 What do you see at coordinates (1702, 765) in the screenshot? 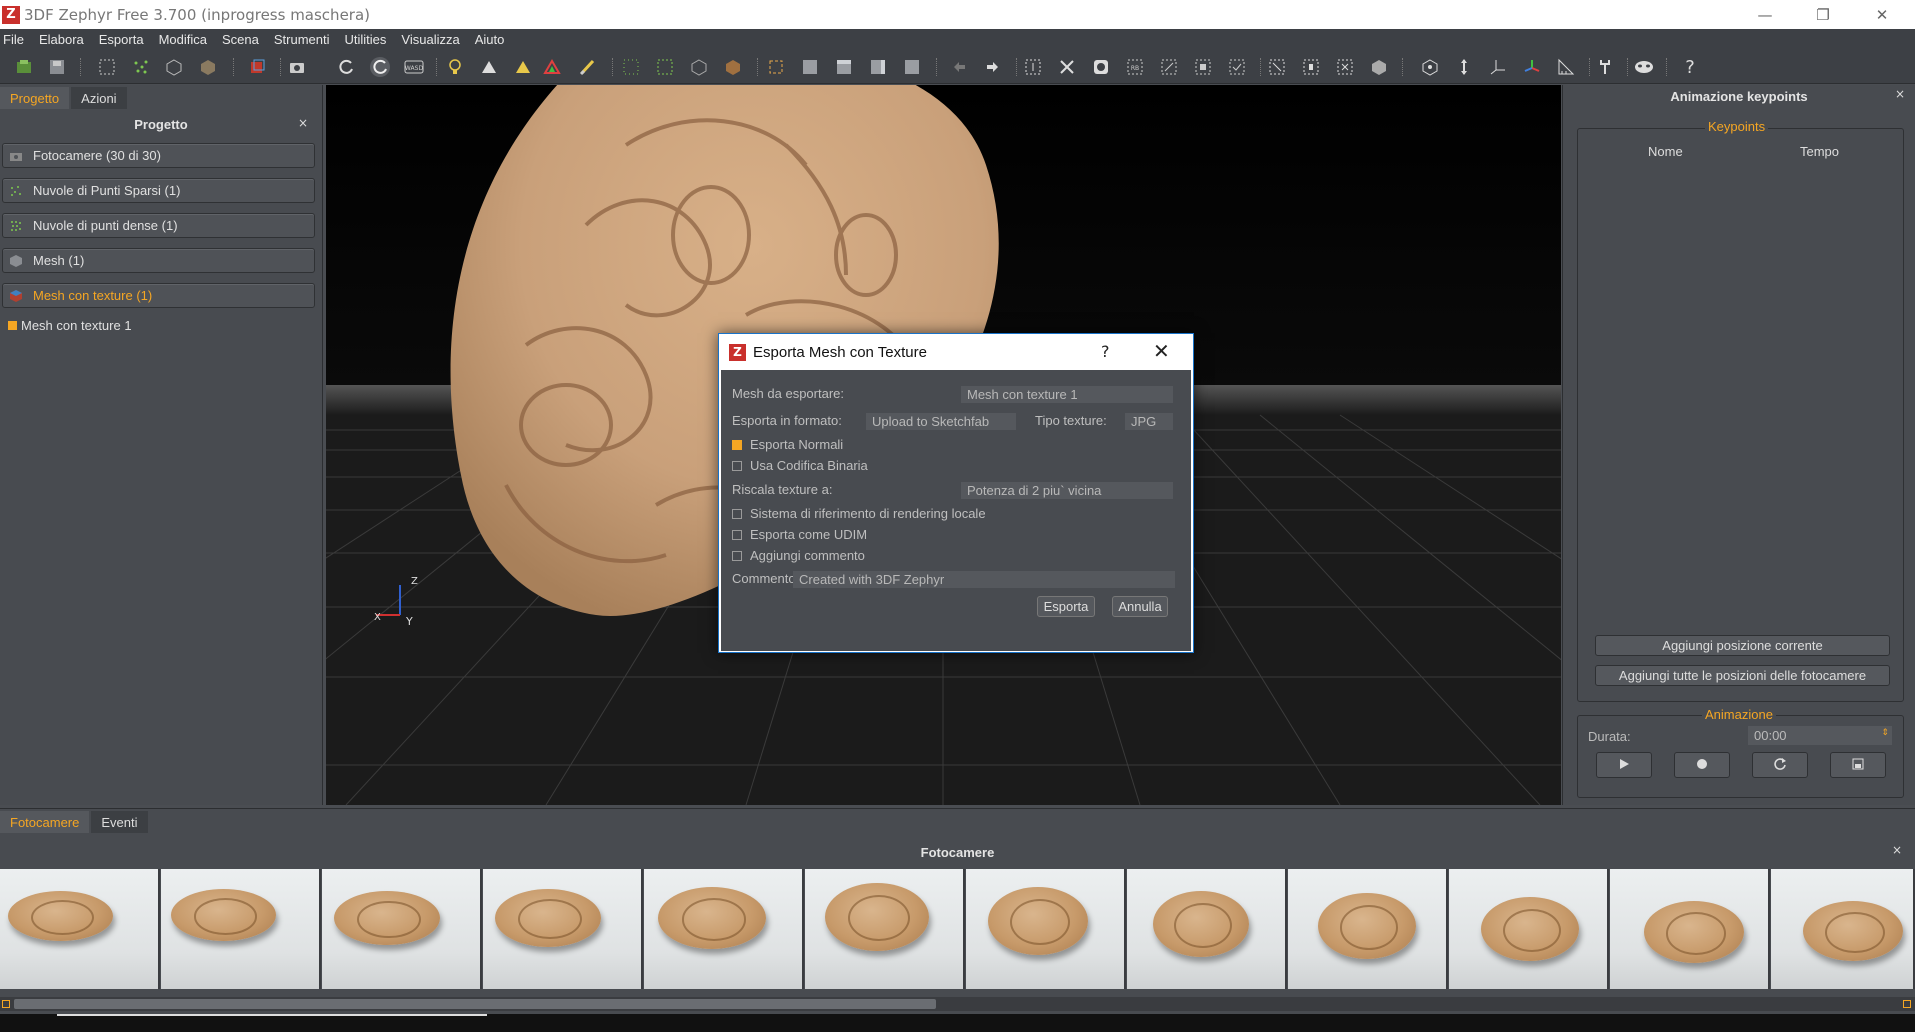
I see `record-button` at bounding box center [1702, 765].